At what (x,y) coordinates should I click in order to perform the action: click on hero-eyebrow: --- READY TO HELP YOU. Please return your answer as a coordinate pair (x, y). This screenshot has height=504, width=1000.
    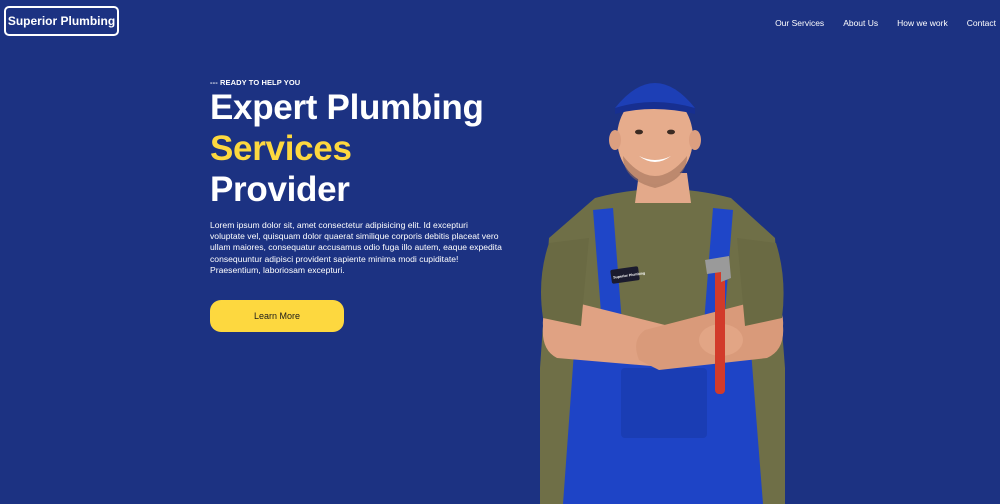
    Looking at the image, I should click on (255, 82).